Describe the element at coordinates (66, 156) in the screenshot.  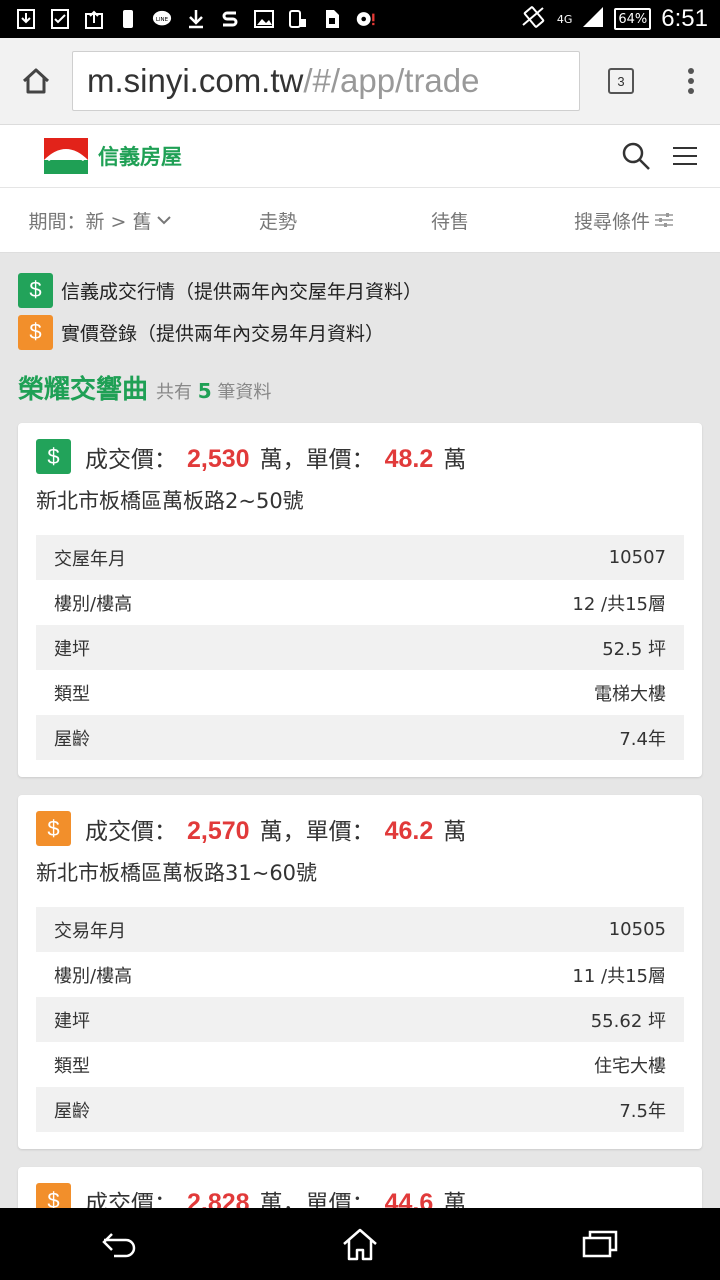
I see `sinyi-logo-icon` at that location.